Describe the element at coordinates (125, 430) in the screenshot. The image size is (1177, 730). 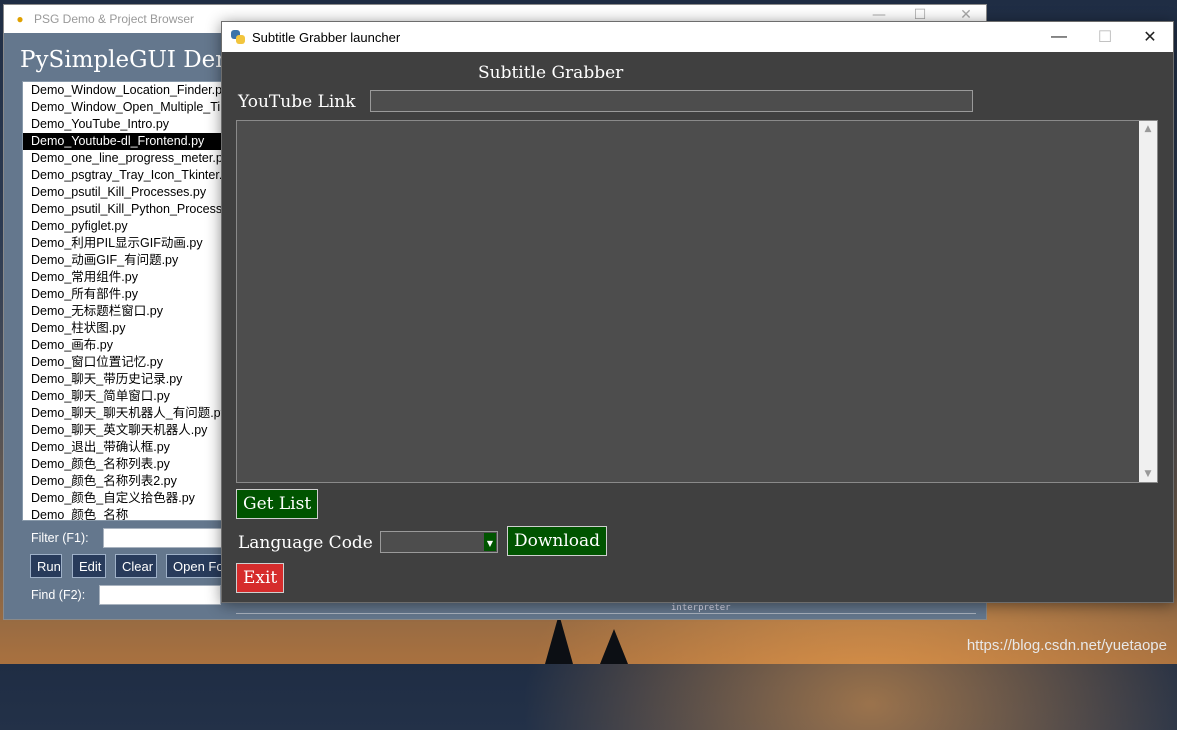
I see `list-item: Demo_聊天_英文聊天机器人.py` at that location.